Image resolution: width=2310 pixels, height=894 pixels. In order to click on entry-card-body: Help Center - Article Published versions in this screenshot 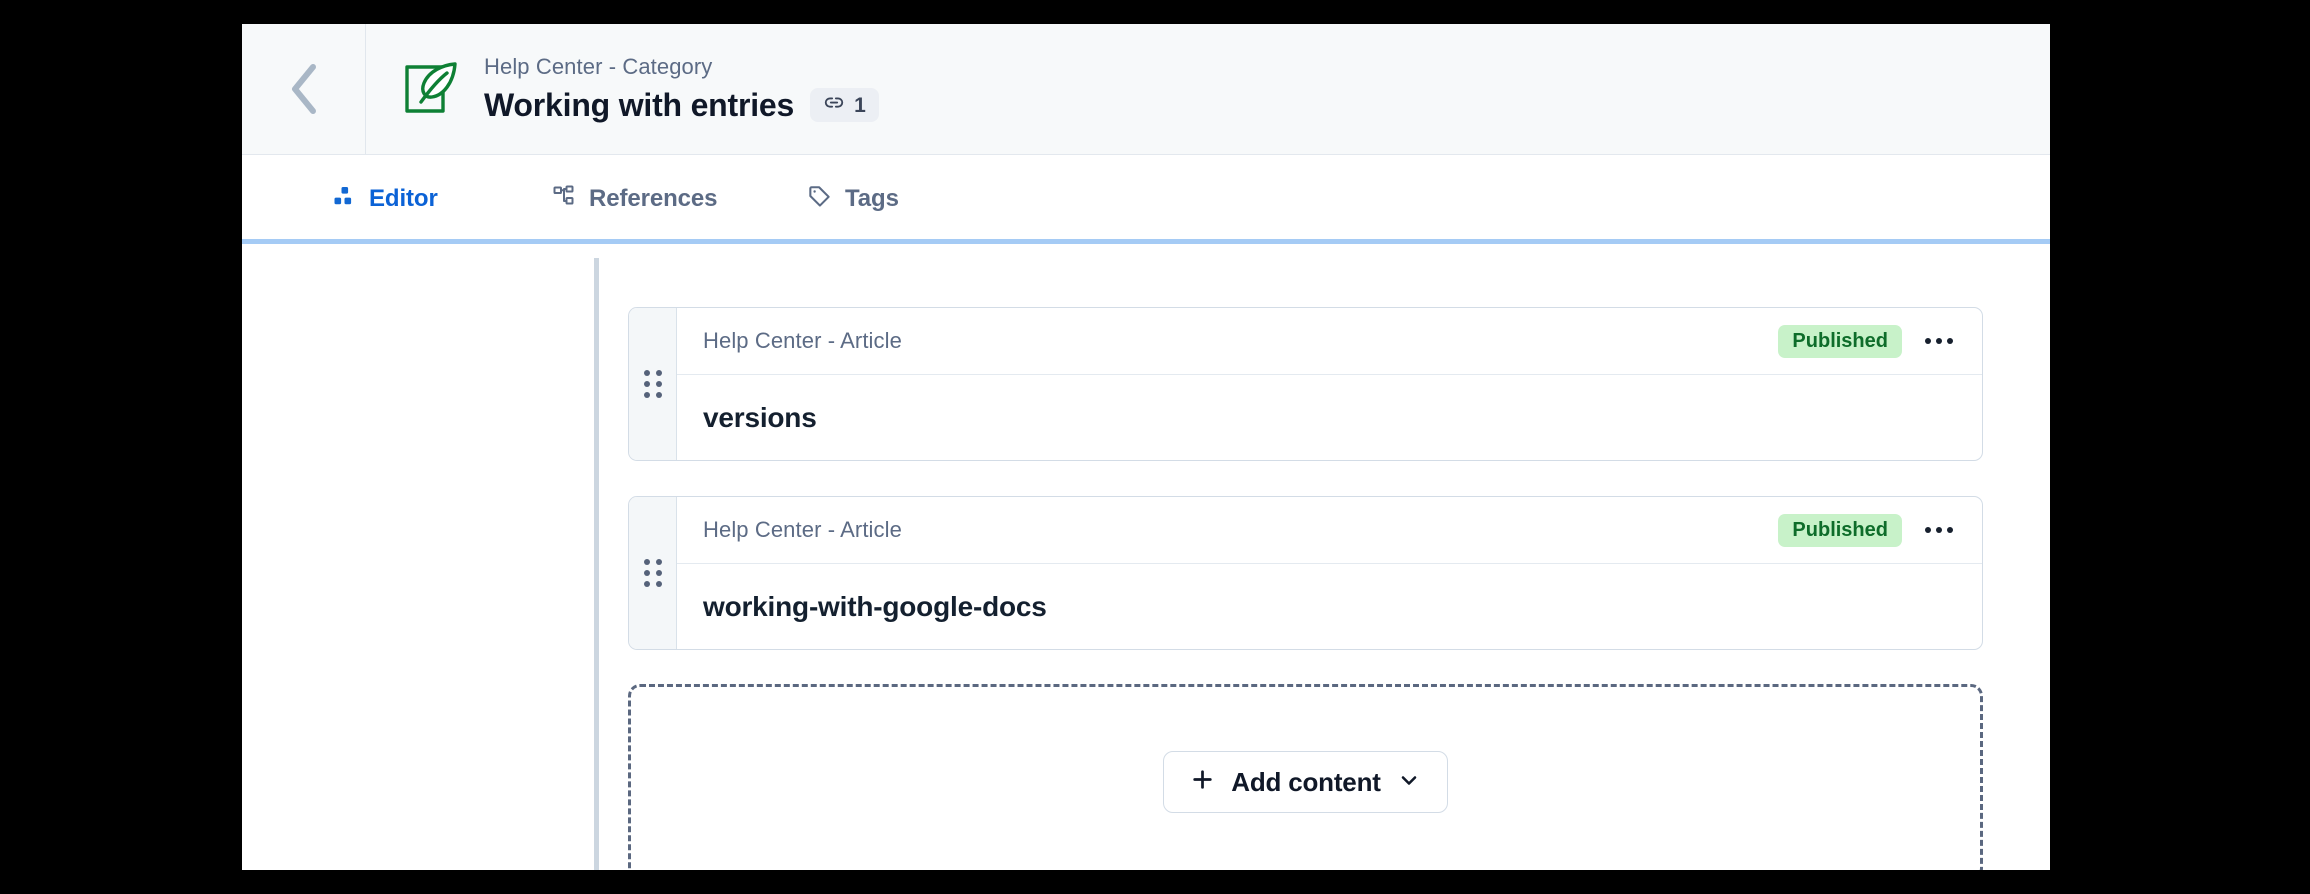, I will do `click(1329, 384)`.